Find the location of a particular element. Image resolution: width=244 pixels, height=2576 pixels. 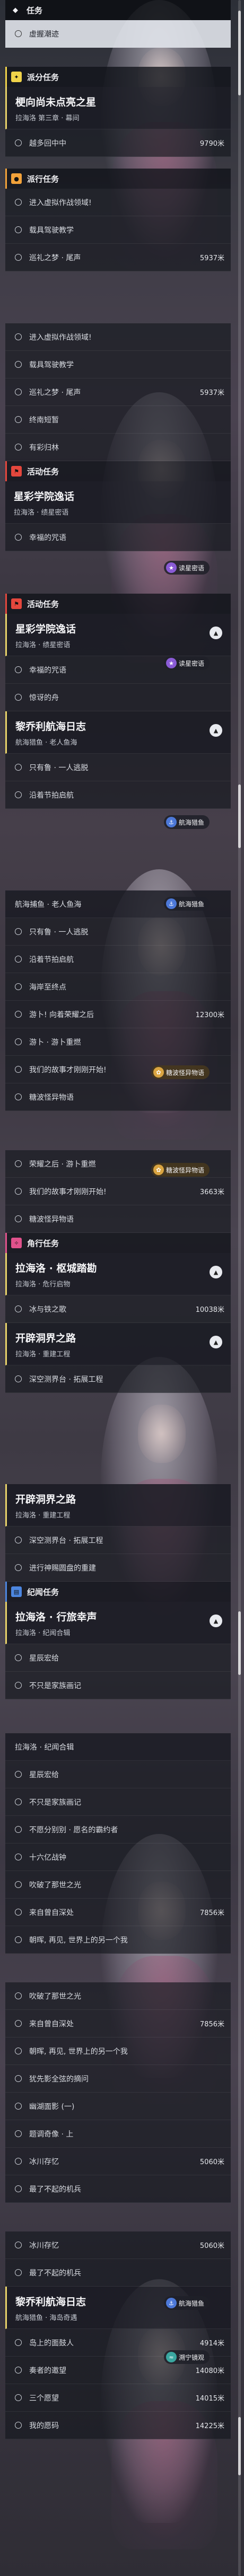

quest-card: 拉海洛 · 行旅幸声 拉海洛 · 纪闻合辑 ▲ is located at coordinates (118, 1623).